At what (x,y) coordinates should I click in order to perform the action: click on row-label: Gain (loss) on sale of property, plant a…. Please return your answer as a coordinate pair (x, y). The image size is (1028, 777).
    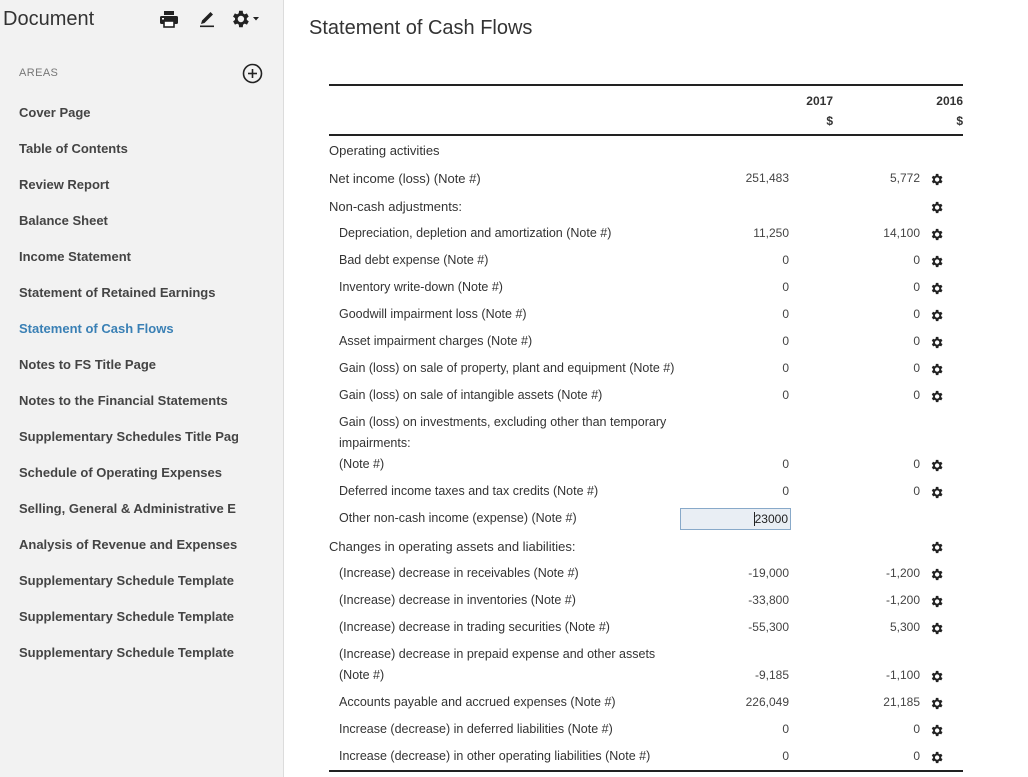
    Looking at the image, I should click on (507, 368).